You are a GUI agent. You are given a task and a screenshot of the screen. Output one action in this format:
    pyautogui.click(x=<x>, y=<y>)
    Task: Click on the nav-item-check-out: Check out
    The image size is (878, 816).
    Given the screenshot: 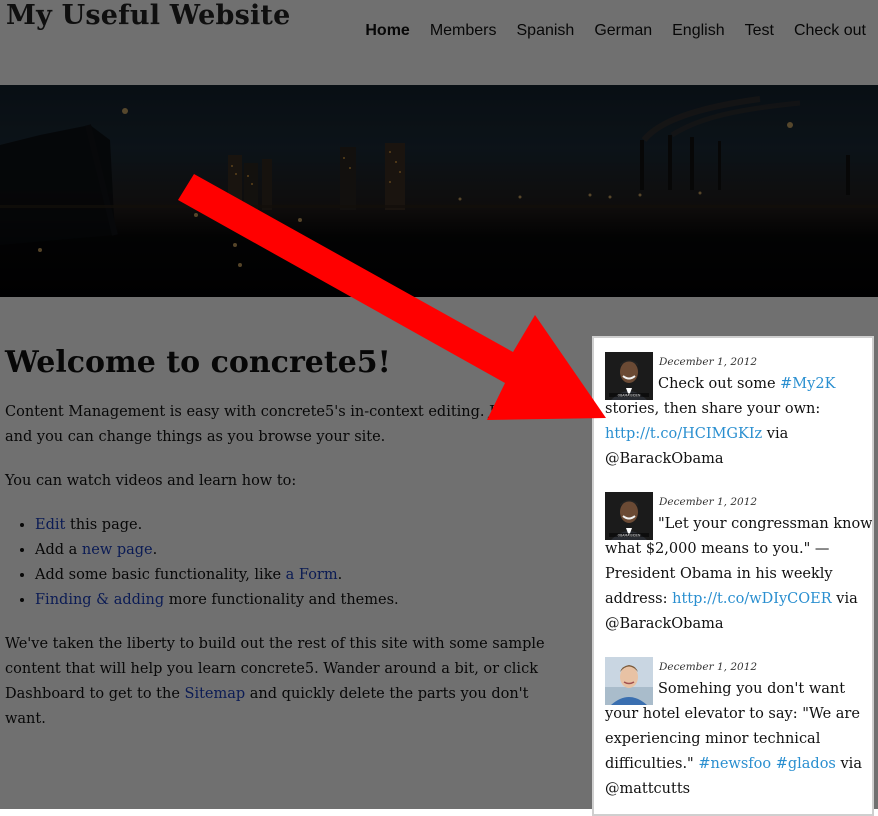 What is the action you would take?
    pyautogui.click(x=830, y=31)
    